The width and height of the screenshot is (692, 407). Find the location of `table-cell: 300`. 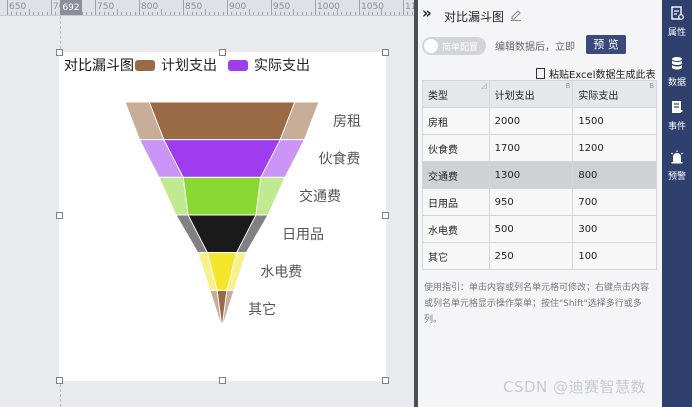

table-cell: 300 is located at coordinates (614, 229).